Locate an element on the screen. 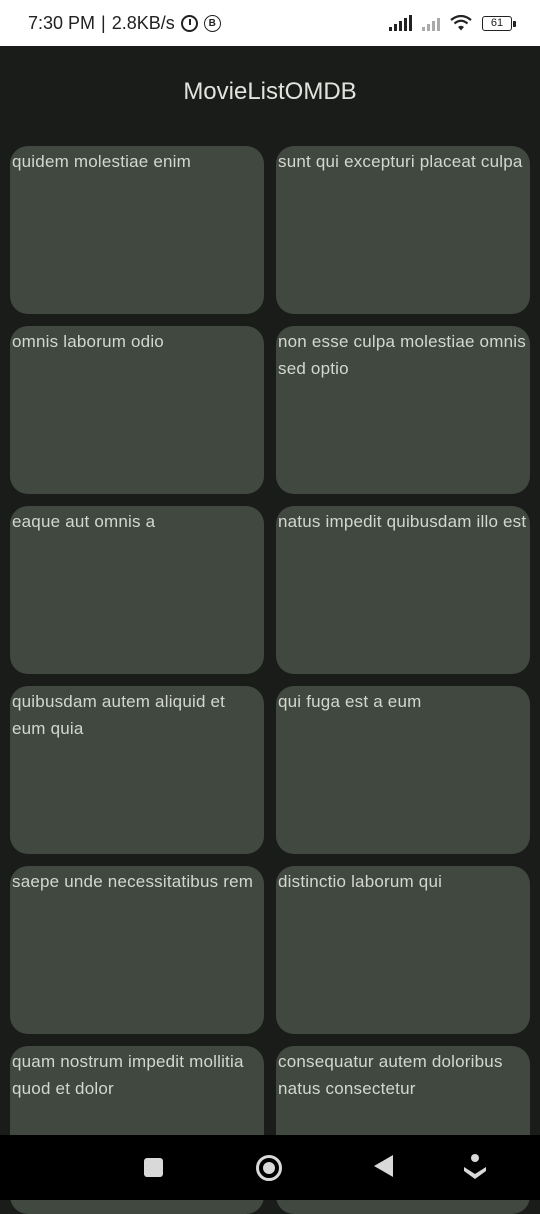  movie-title: qui fuga est a eum is located at coordinates (350, 701).